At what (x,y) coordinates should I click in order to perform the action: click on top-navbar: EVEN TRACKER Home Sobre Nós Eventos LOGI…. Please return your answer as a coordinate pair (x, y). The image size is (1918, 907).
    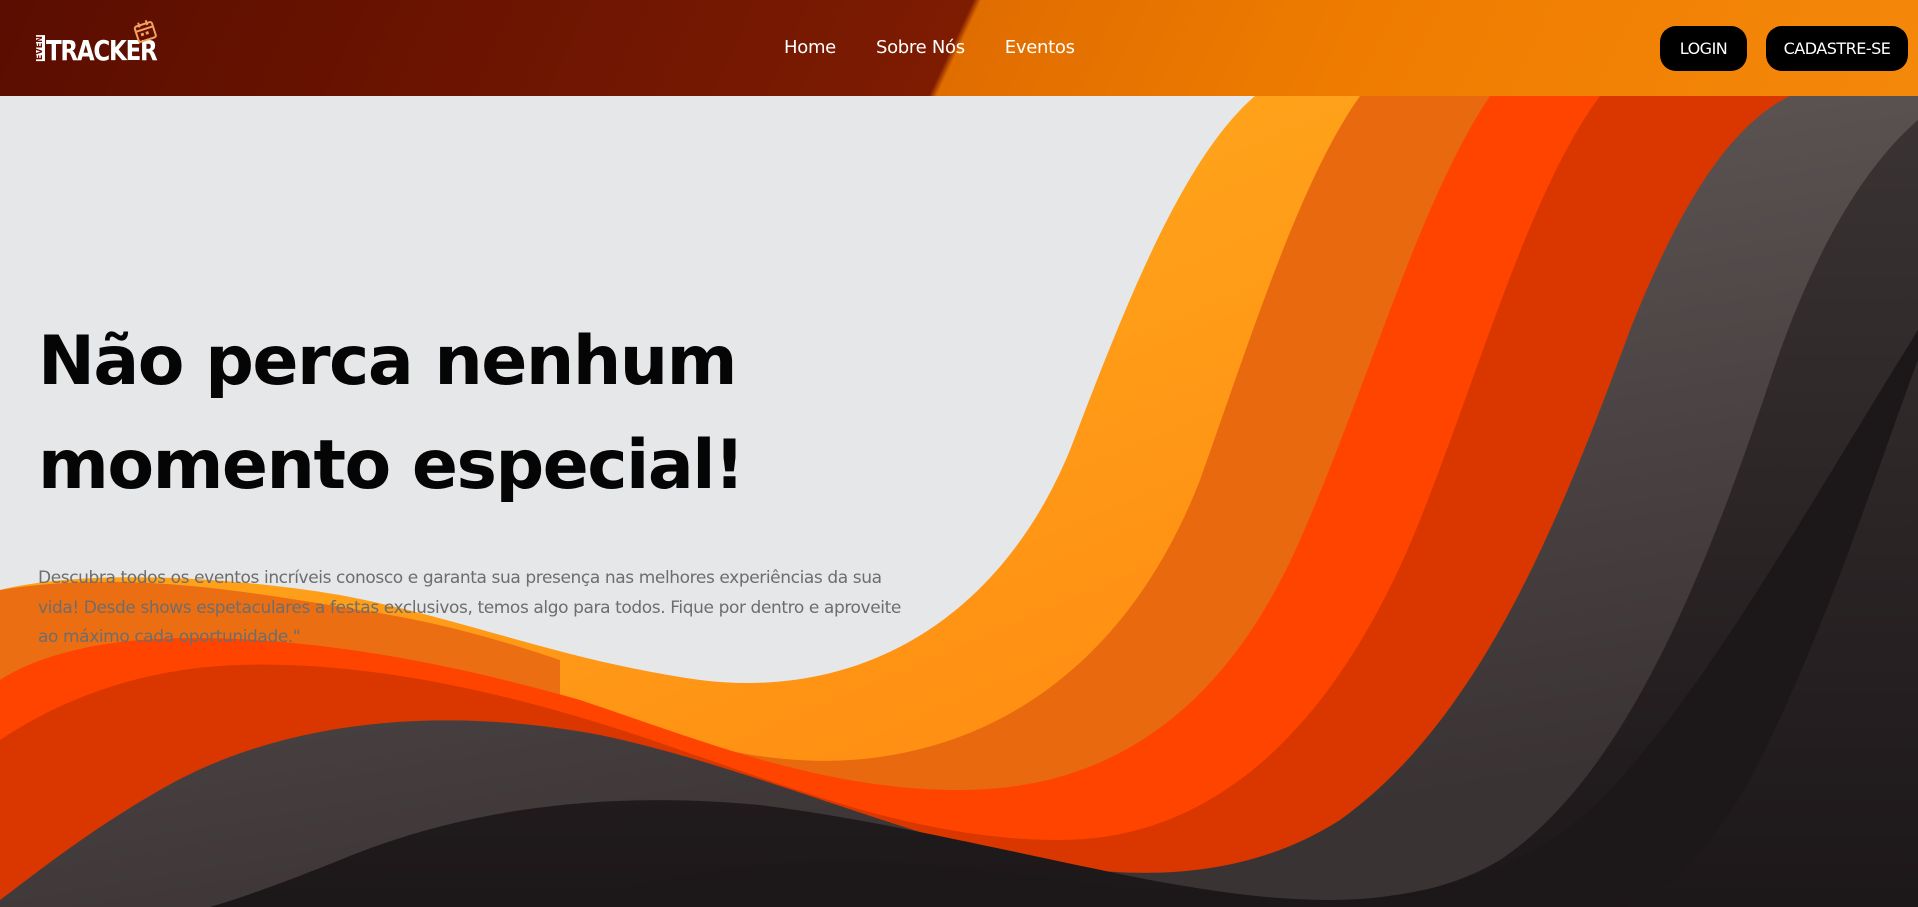
    Looking at the image, I should click on (959, 48).